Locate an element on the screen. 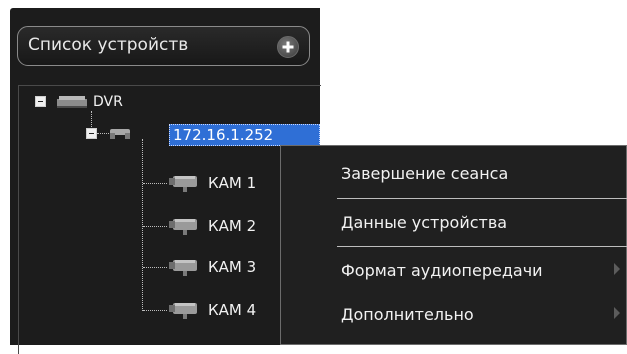 Image resolution: width=627 pixels, height=354 pixels. tree-item-camera-3: КАМ 3 is located at coordinates (232, 267).